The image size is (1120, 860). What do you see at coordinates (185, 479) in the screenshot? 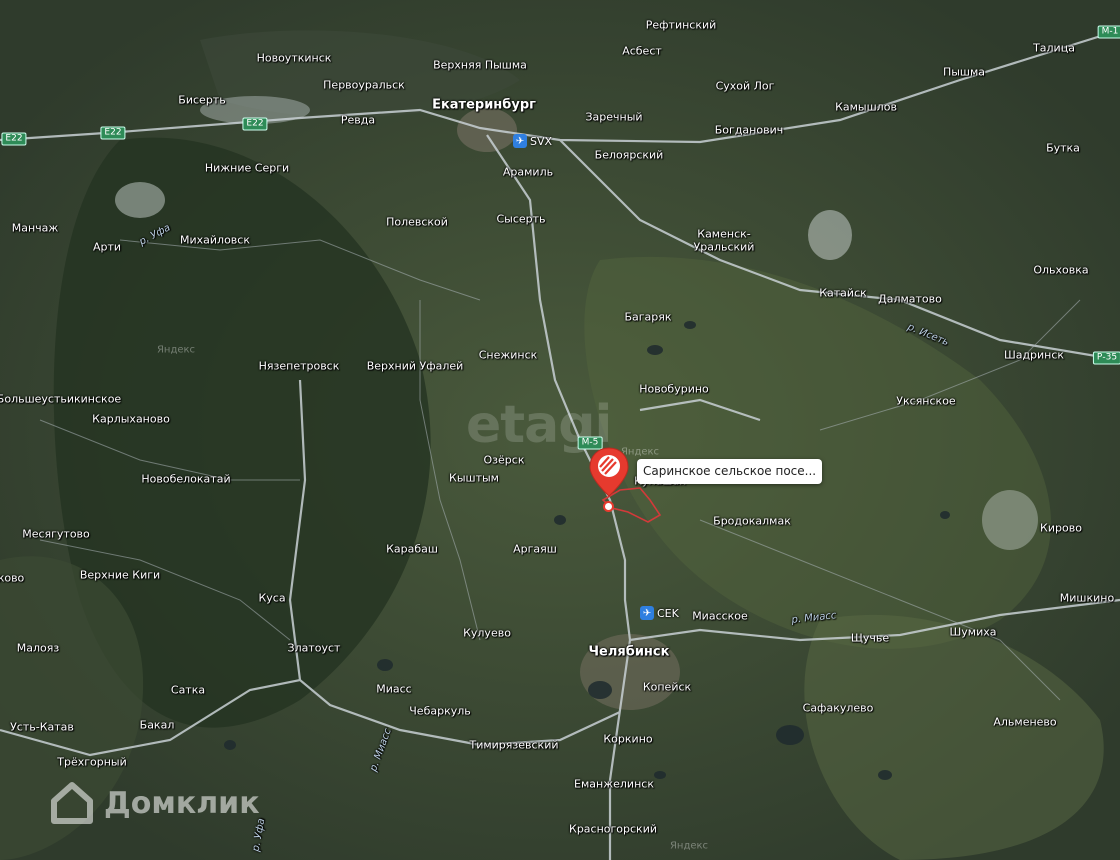
I see `city-label: Новобелокатай` at bounding box center [185, 479].